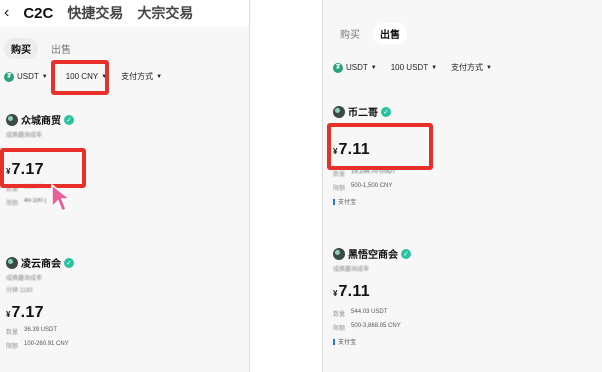 The image size is (602, 372). What do you see at coordinates (126, 119) in the screenshot?
I see `merchant-name: 众城商贸 ✓` at bounding box center [126, 119].